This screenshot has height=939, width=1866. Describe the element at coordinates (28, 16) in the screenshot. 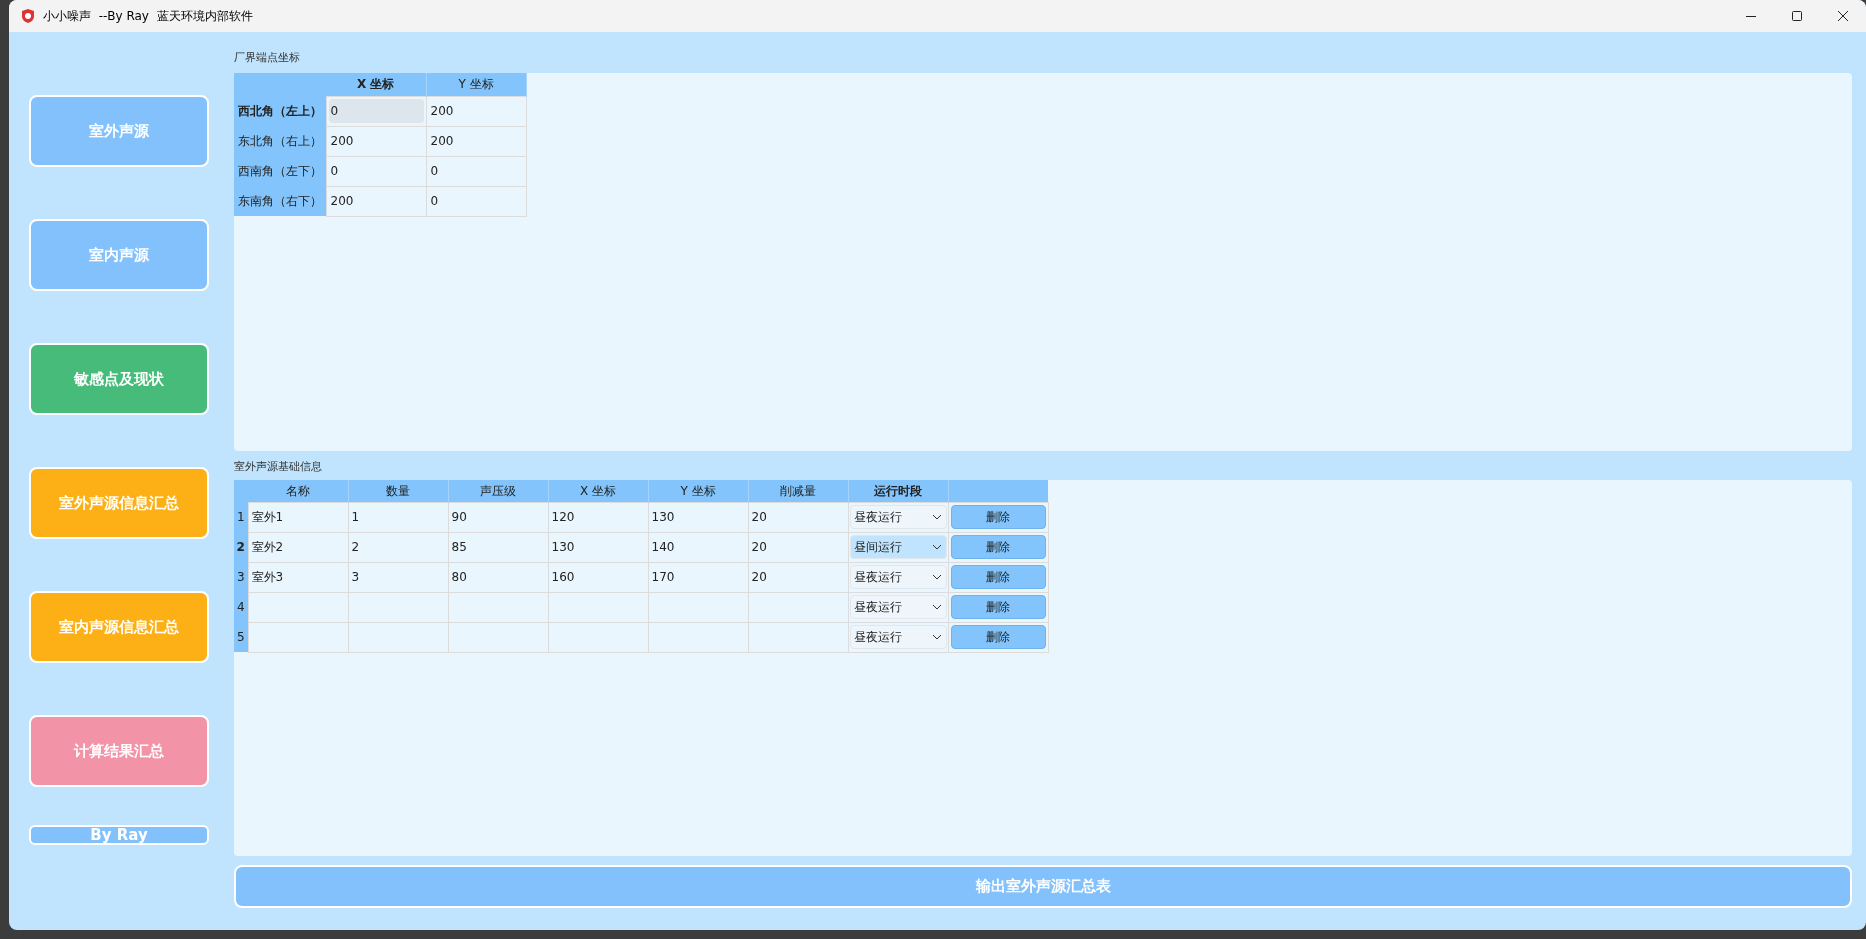

I see `shield-icon` at that location.